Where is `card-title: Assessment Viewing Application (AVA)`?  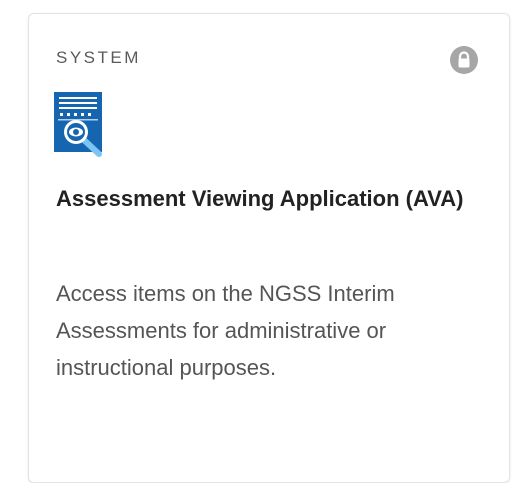
card-title: Assessment Viewing Application (AVA) is located at coordinates (266, 198).